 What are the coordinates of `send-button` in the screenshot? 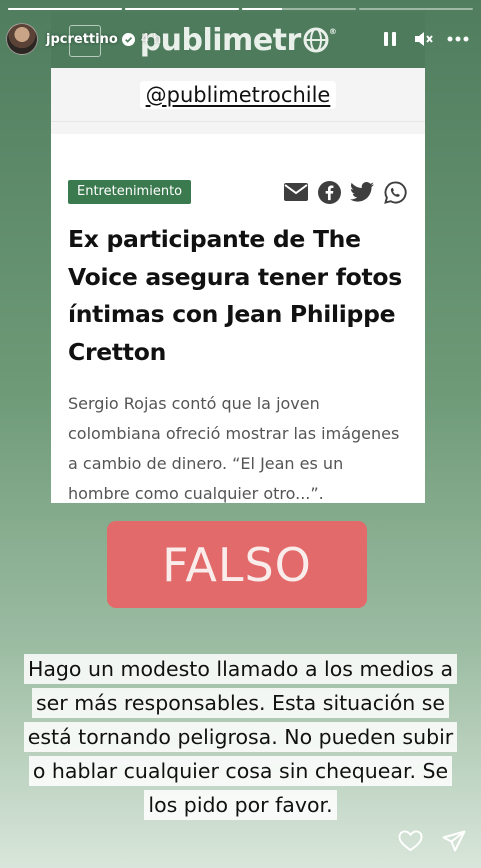 It's located at (454, 841).